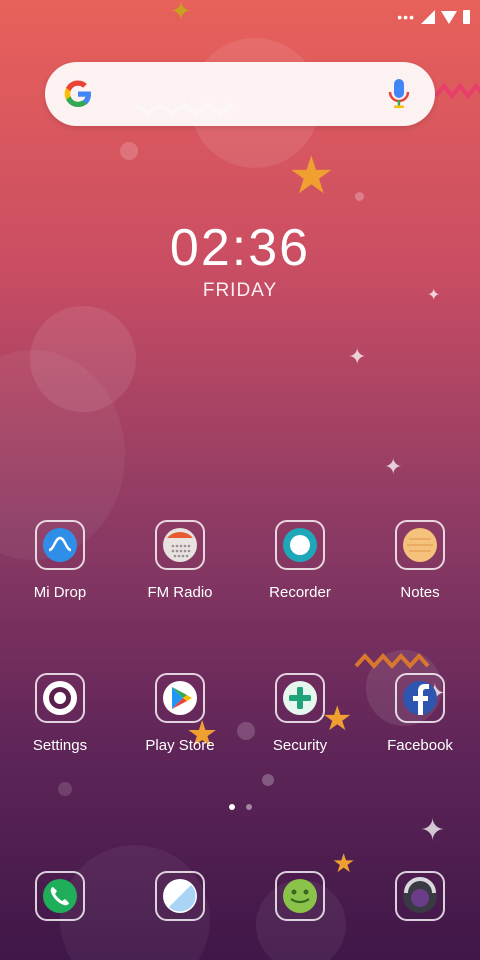 The image size is (480, 960). What do you see at coordinates (311, 176) in the screenshot?
I see `star-shape: ★` at bounding box center [311, 176].